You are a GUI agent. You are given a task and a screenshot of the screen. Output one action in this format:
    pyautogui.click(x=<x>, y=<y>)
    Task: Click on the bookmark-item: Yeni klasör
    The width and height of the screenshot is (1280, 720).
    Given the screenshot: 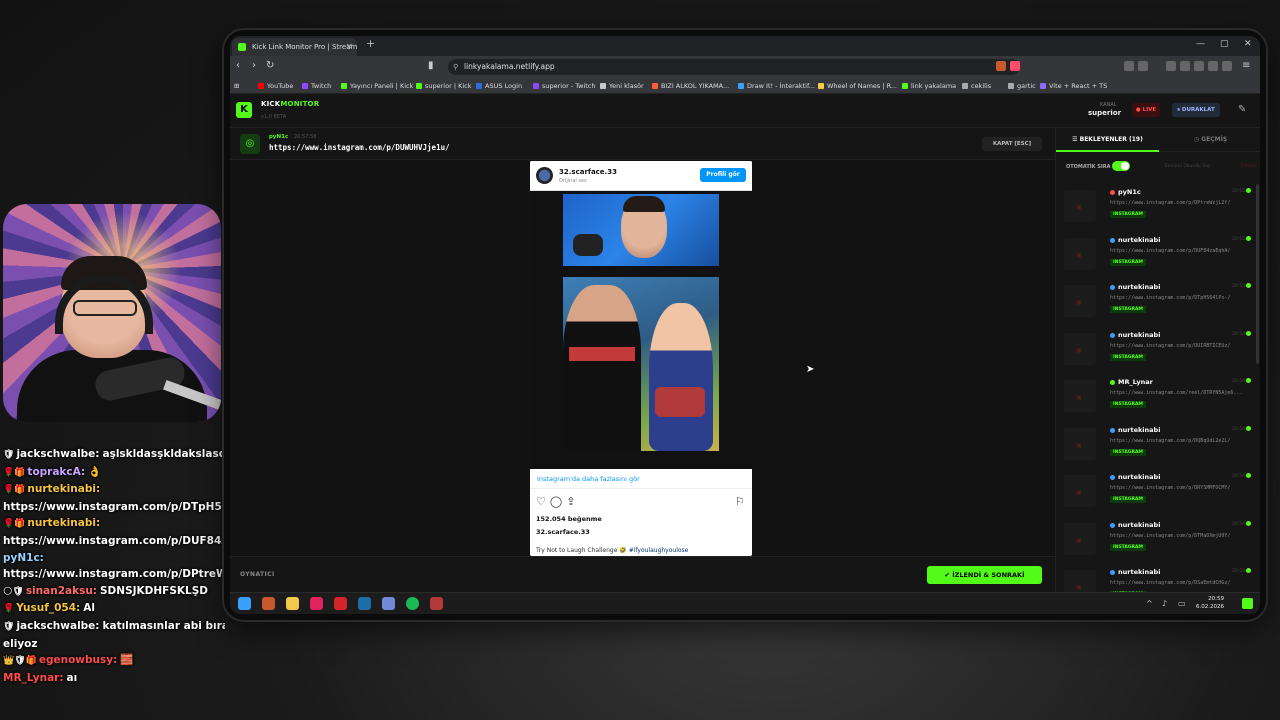 What is the action you would take?
    pyautogui.click(x=622, y=86)
    